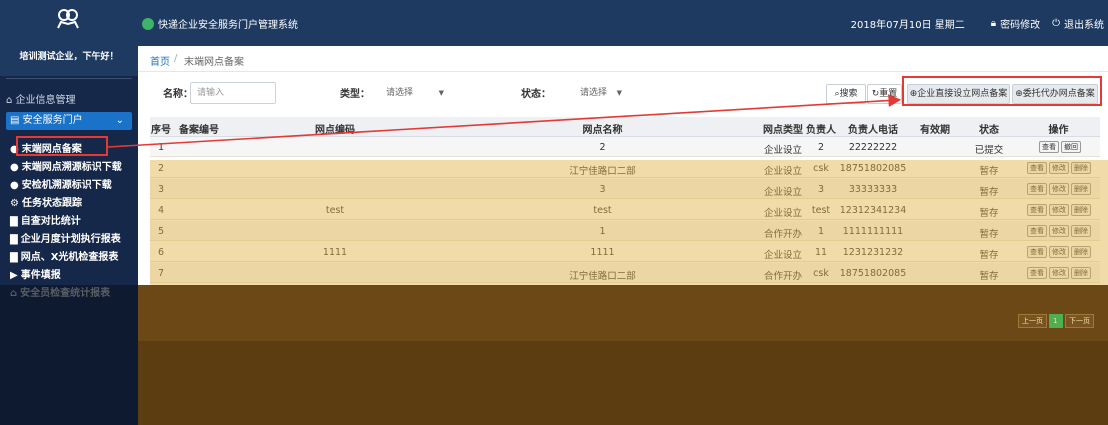 This screenshot has width=1108, height=425. I want to click on change-password-label: 密码修改, so click(1020, 25).